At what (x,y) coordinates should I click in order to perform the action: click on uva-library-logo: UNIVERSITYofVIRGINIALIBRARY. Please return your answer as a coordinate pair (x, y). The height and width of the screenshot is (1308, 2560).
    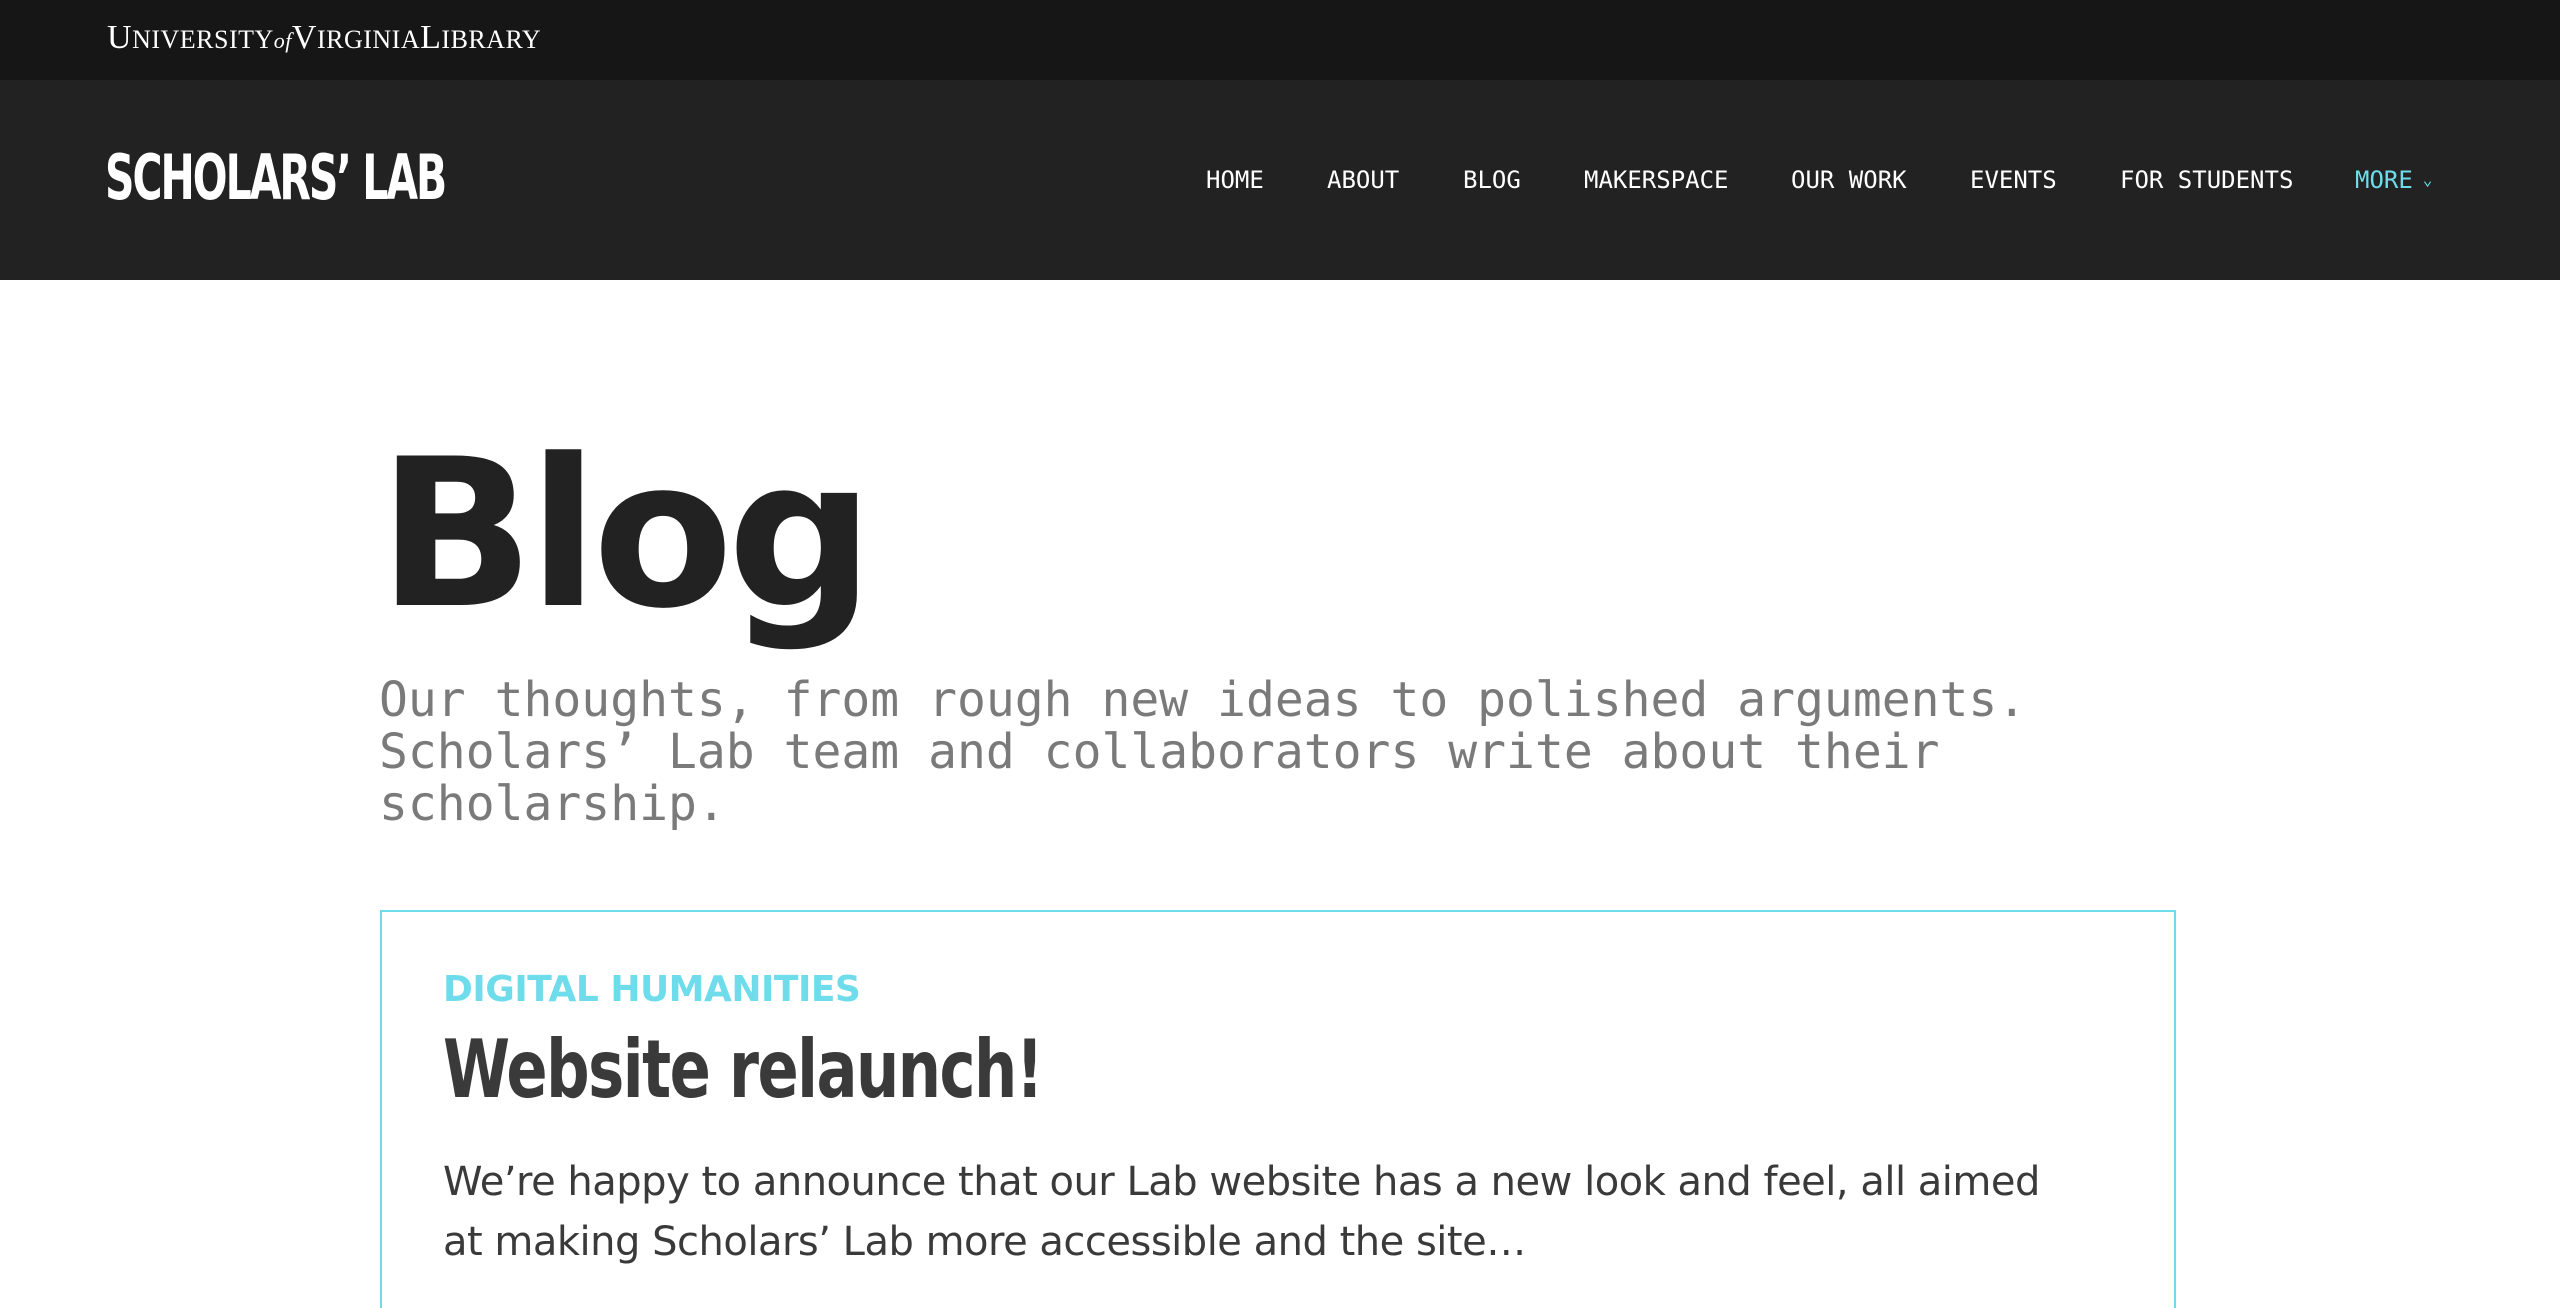
    Looking at the image, I should click on (324, 39).